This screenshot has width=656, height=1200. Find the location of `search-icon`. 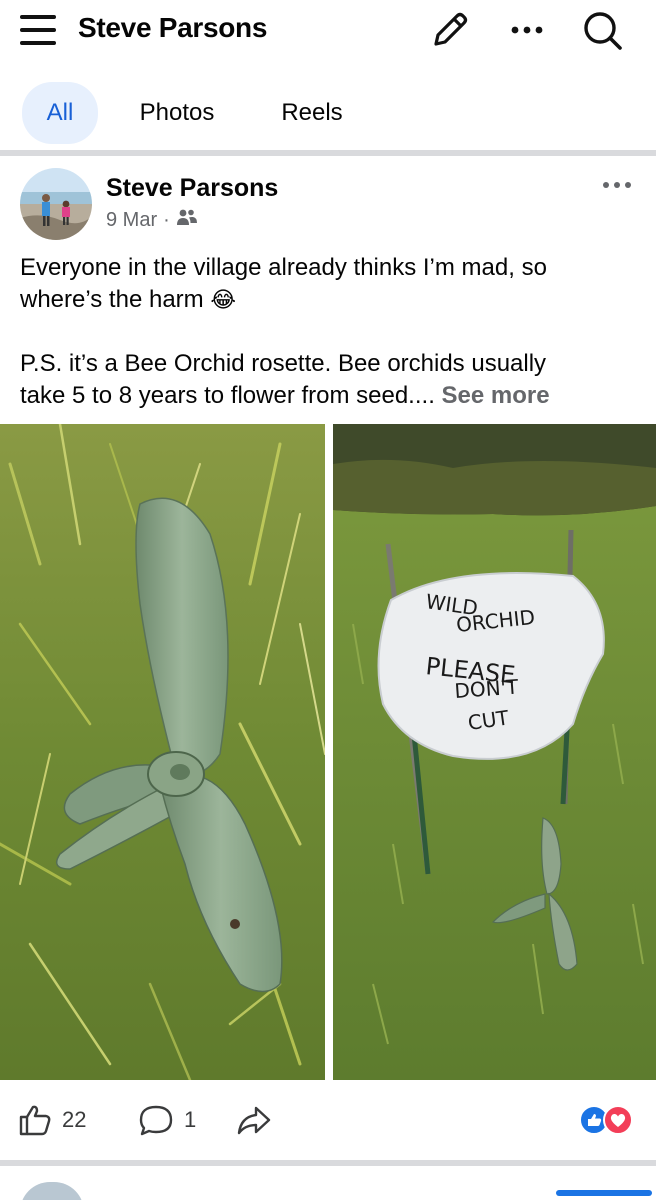

search-icon is located at coordinates (602, 30).